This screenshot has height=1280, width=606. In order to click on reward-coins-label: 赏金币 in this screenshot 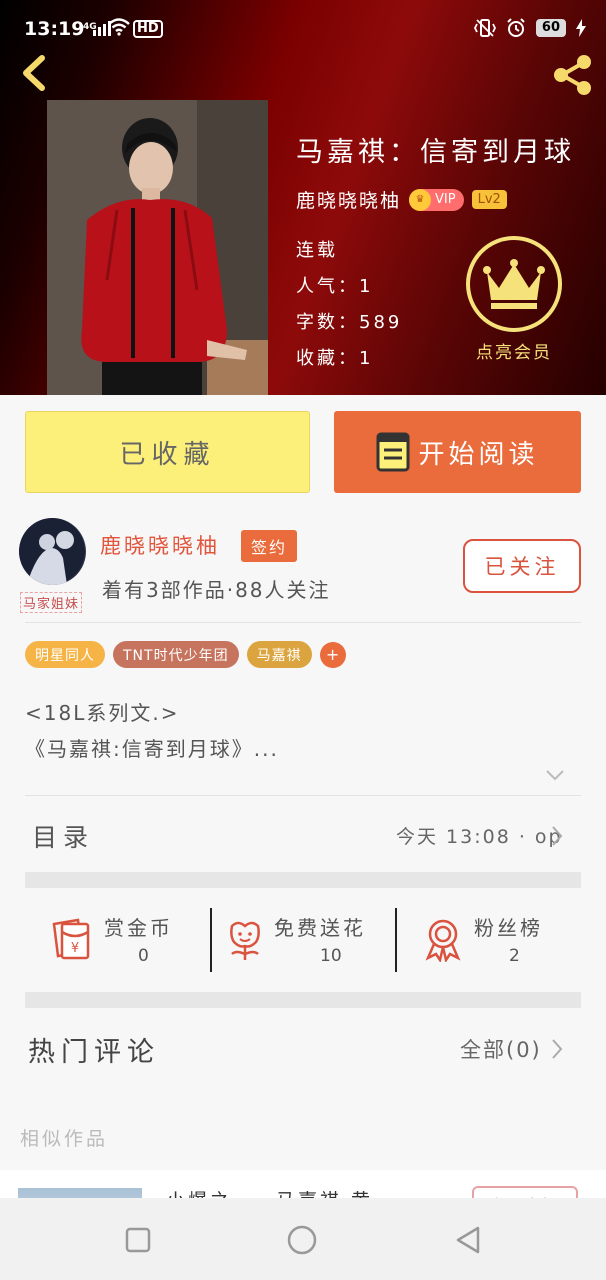, I will do `click(138, 928)`.